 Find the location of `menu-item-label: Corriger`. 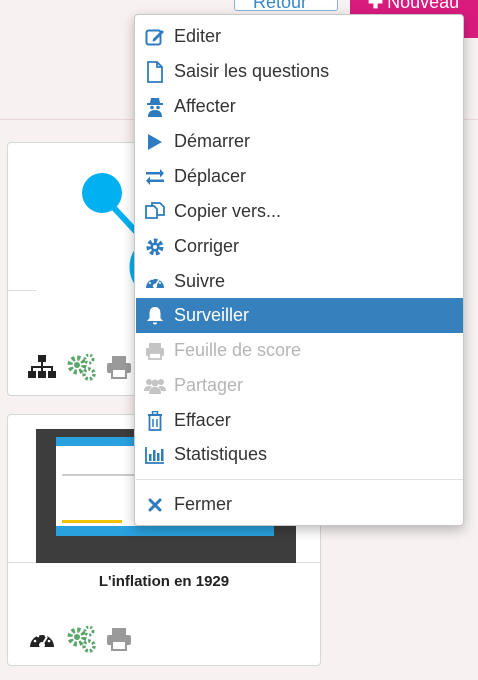

menu-item-label: Corriger is located at coordinates (207, 246).